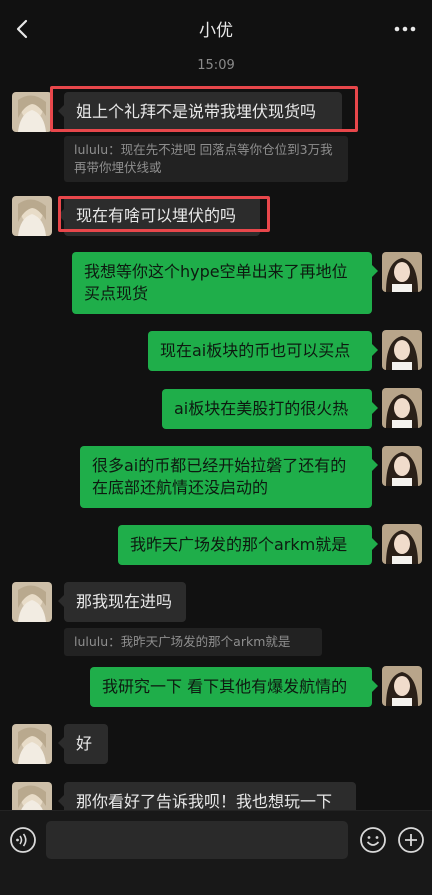 The width and height of the screenshot is (432, 895). I want to click on message-input, so click(197, 840).